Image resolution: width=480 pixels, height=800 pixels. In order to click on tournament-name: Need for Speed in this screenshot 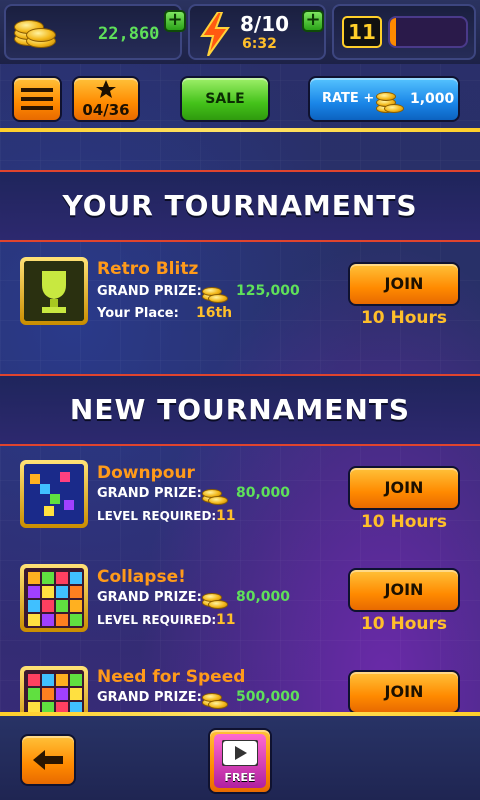, I will do `click(171, 677)`.